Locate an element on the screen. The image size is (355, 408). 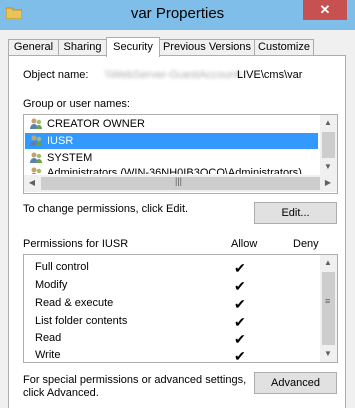
close-icon: ✕ is located at coordinates (325, 9).